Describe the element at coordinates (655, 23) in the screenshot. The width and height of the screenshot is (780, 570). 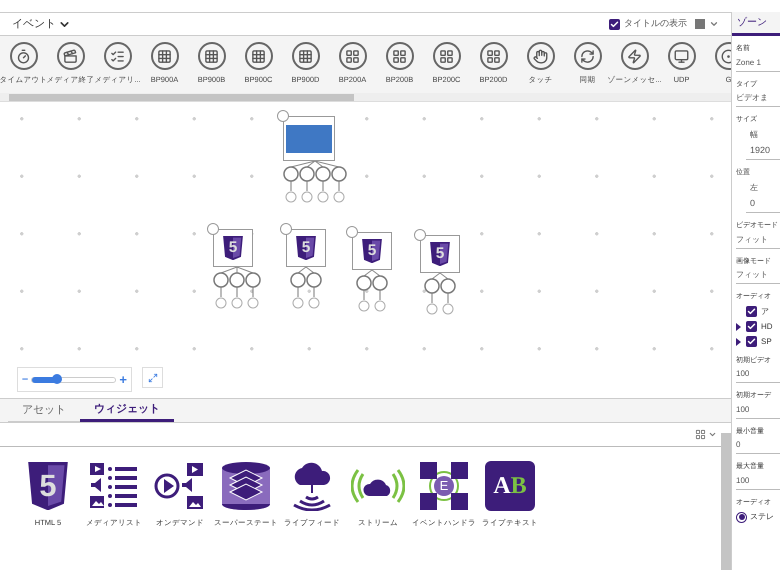
I see `checkbox-label: タイトルの表示` at that location.